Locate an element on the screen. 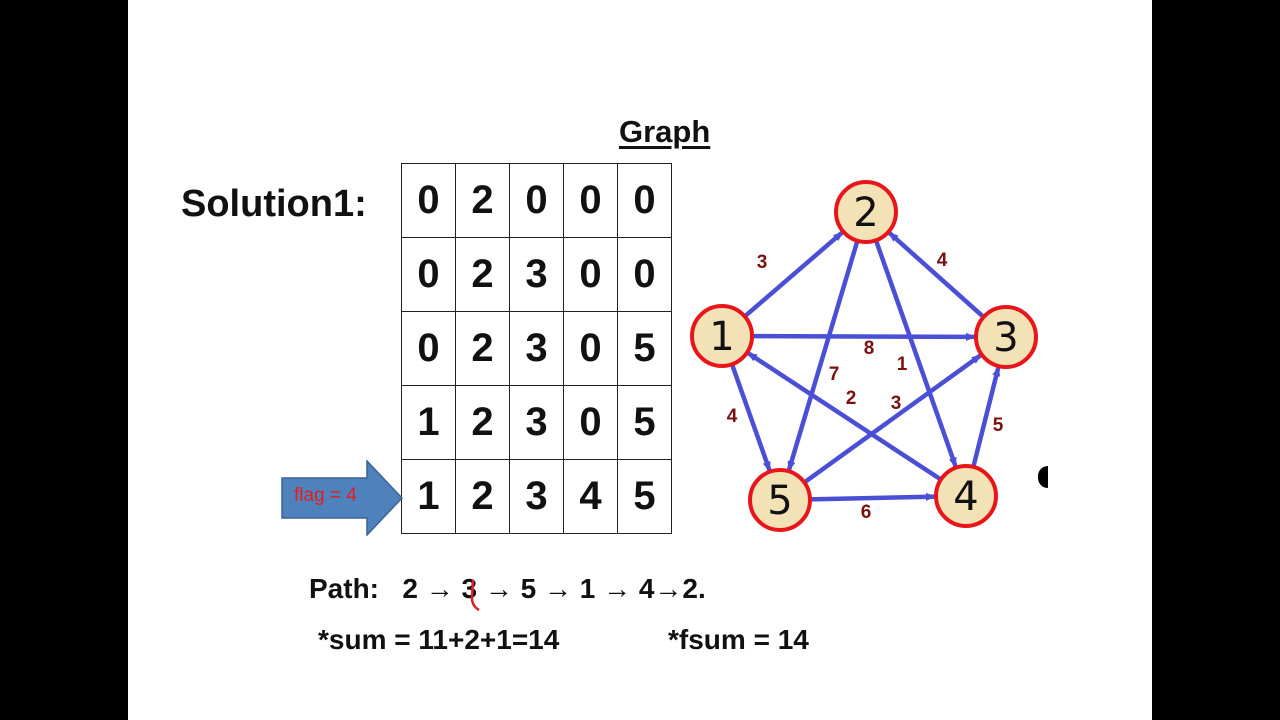 This screenshot has height=720, width=1280. matrix-row: 0 2 3 0 0 is located at coordinates (536, 274).